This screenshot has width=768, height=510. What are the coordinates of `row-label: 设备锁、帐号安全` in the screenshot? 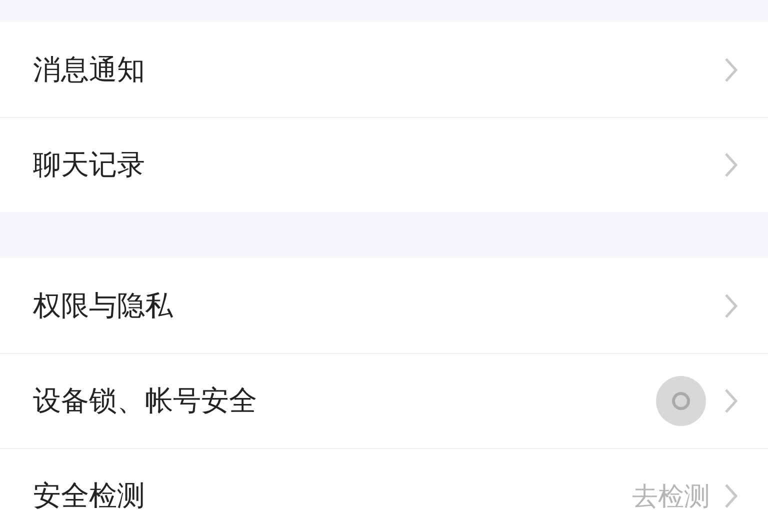 It's located at (145, 401).